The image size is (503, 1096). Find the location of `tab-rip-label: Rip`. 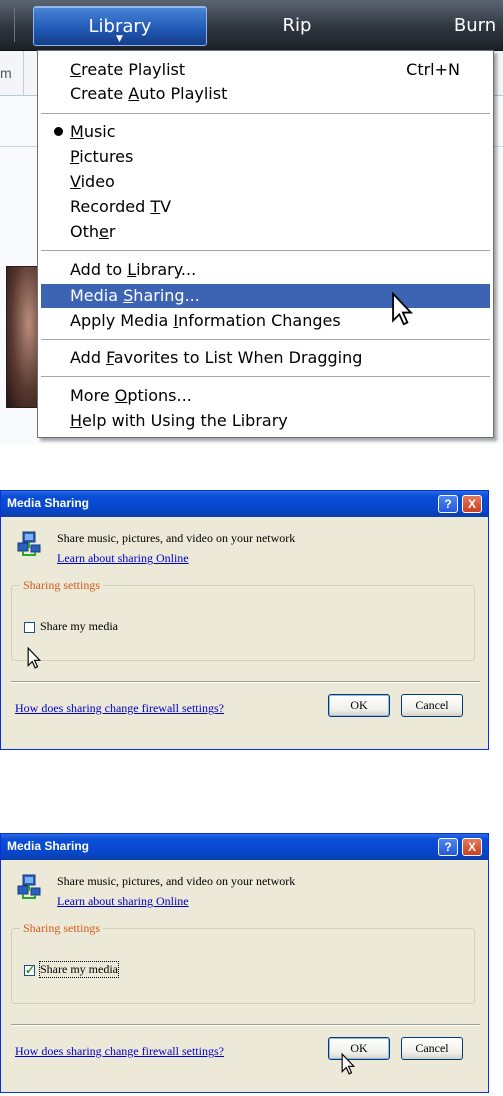

tab-rip-label: Rip is located at coordinates (297, 25).